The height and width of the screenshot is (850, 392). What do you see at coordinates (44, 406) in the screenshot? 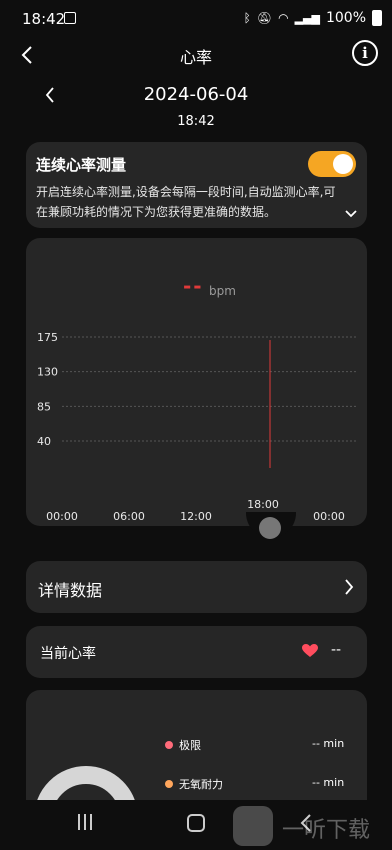
I see `y-tick-label: 85` at bounding box center [44, 406].